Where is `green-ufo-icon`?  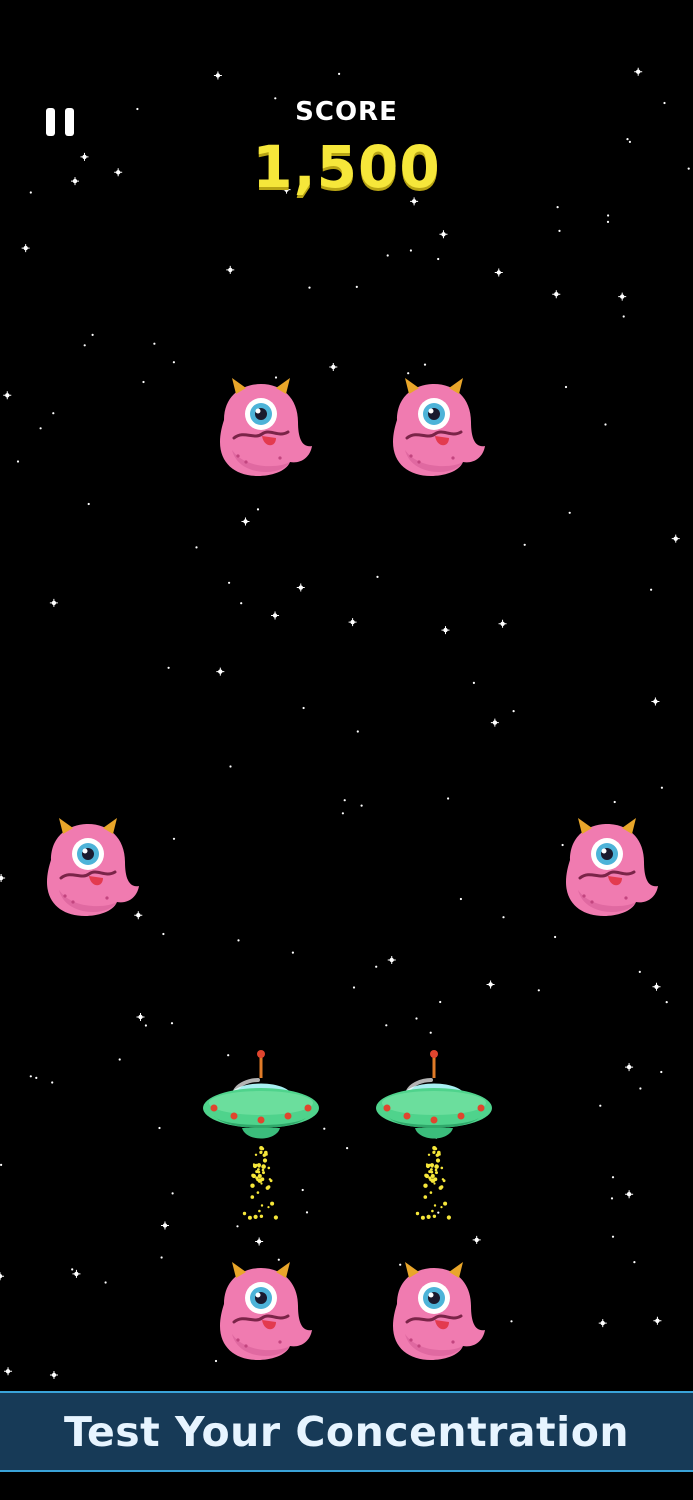 green-ufo-icon is located at coordinates (261, 1135).